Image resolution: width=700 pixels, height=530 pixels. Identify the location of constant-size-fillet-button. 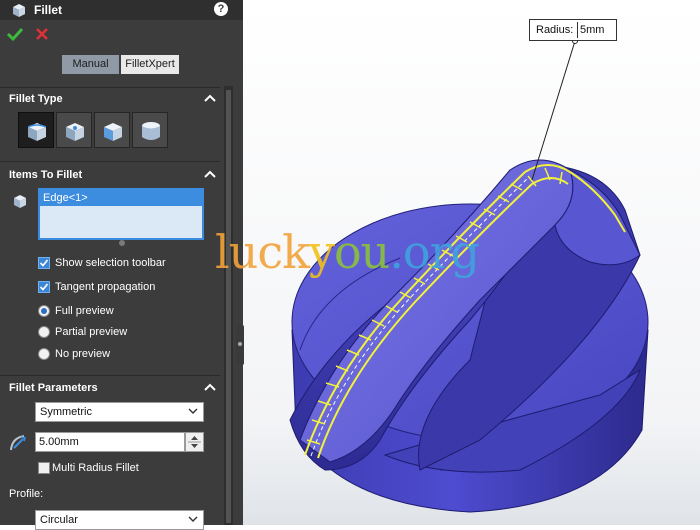
(36, 130).